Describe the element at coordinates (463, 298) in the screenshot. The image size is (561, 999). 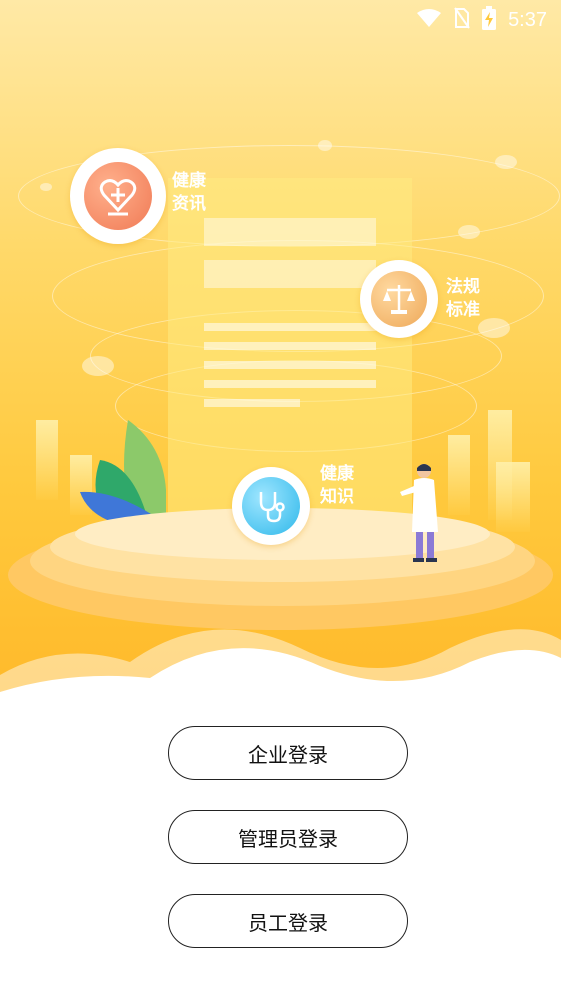
I see `regulations-label: 法规标准` at that location.